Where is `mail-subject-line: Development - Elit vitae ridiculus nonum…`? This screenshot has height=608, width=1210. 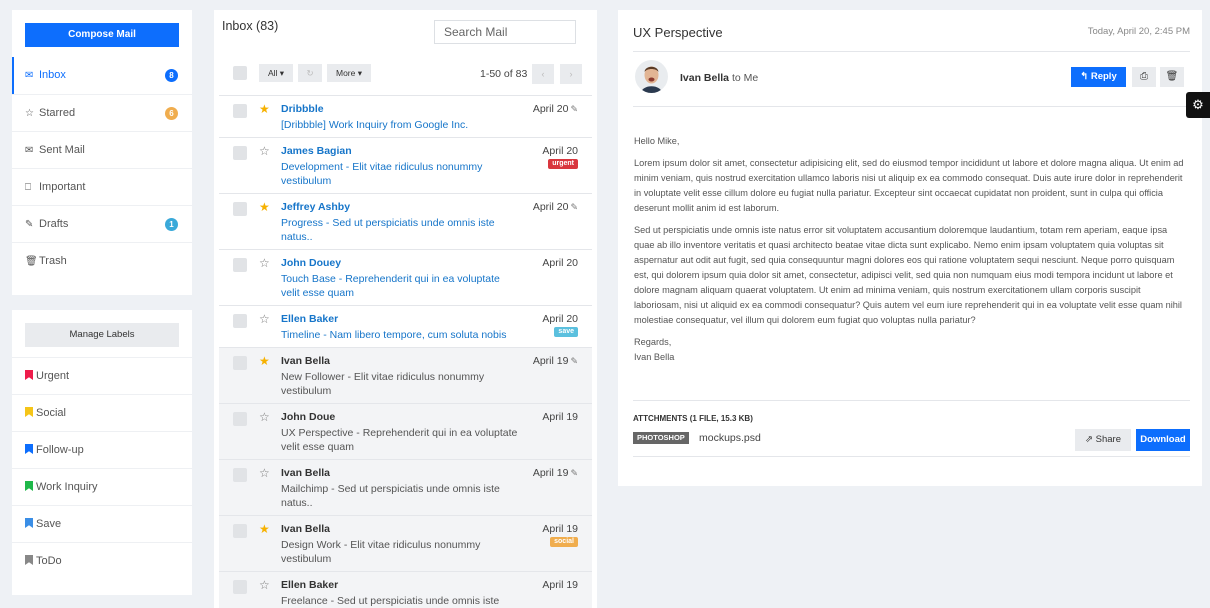 mail-subject-line: Development - Elit vitae ridiculus nonum… is located at coordinates (382, 174).